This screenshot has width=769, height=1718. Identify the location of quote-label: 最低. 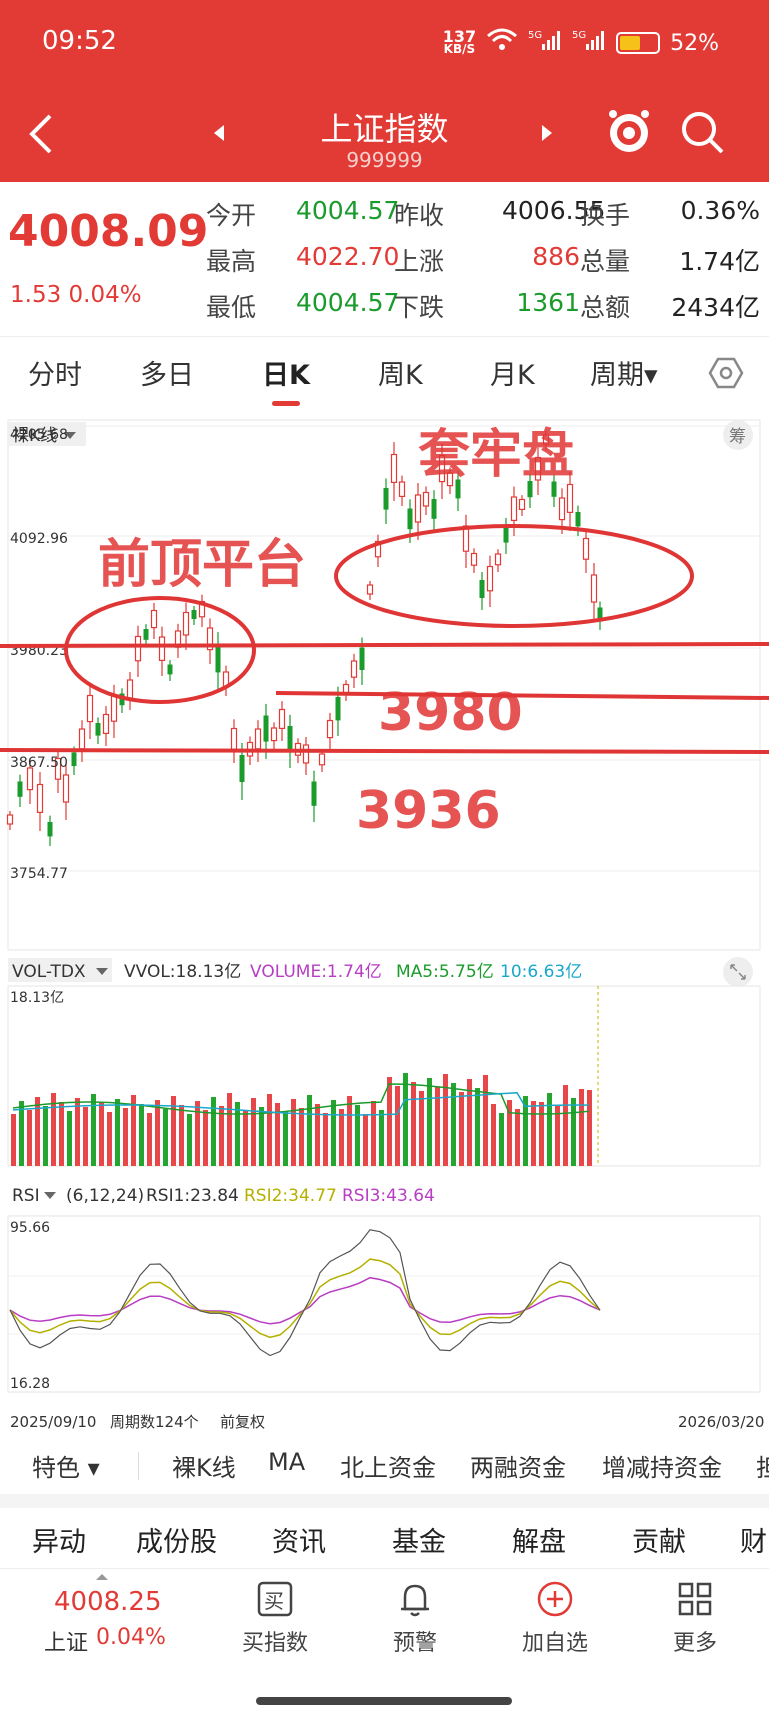
(231, 307).